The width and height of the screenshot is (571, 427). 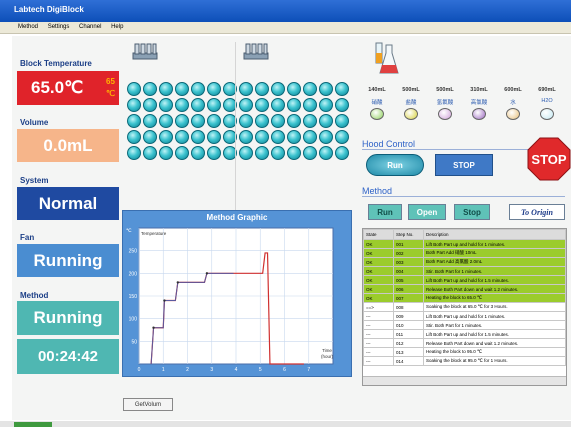 What do you see at coordinates (464, 298) in the screenshot?
I see `table-row: OK 007 Heating the block to 65.0 ℃` at bounding box center [464, 298].